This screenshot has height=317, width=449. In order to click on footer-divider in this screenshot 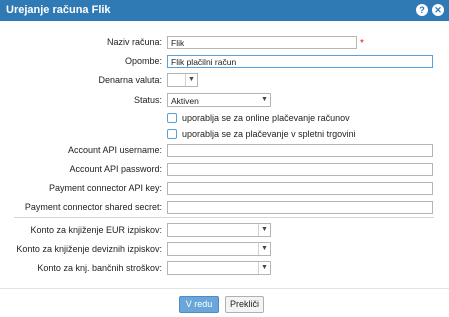, I will do `click(224, 288)`.